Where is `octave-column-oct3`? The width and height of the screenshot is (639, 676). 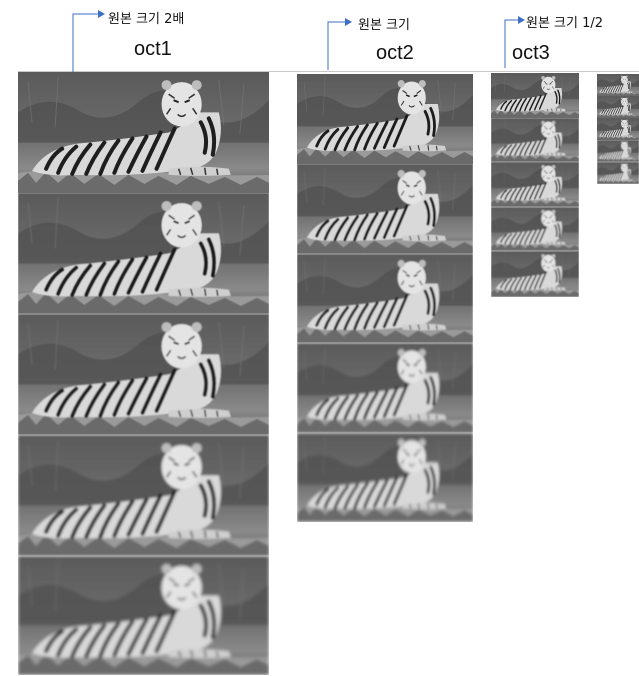
octave-column-oct3 is located at coordinates (535, 185).